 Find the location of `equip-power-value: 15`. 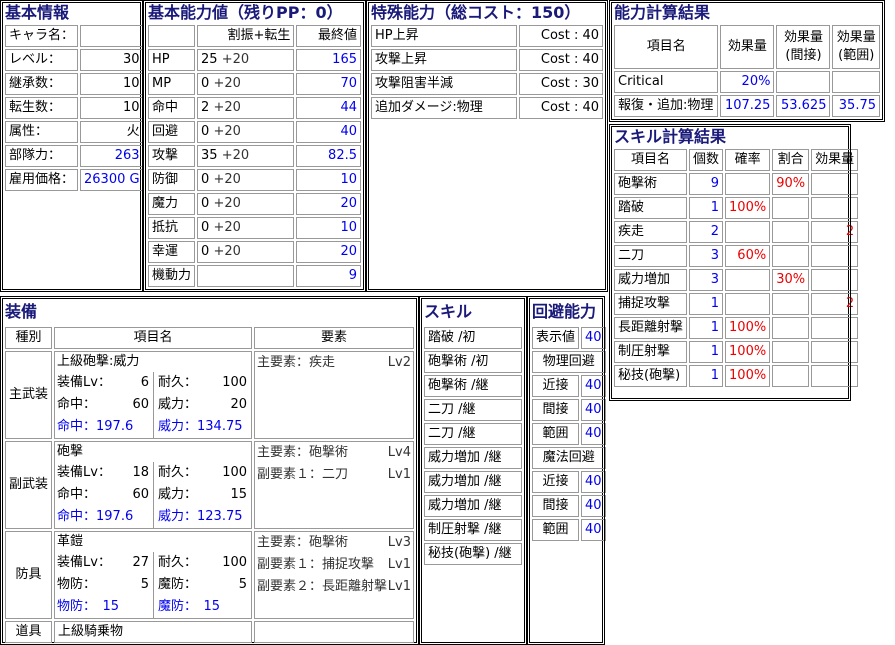

equip-power-value: 15 is located at coordinates (239, 494).